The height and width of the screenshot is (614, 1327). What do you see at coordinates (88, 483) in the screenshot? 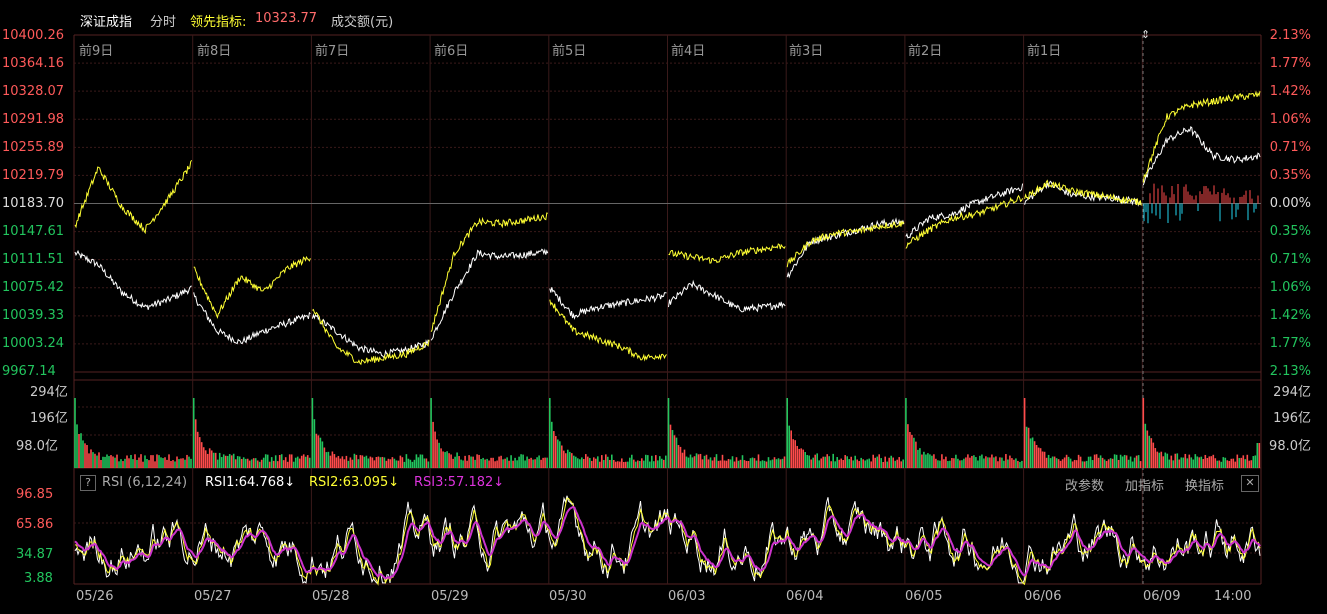
I see `help-button: ?` at bounding box center [88, 483].